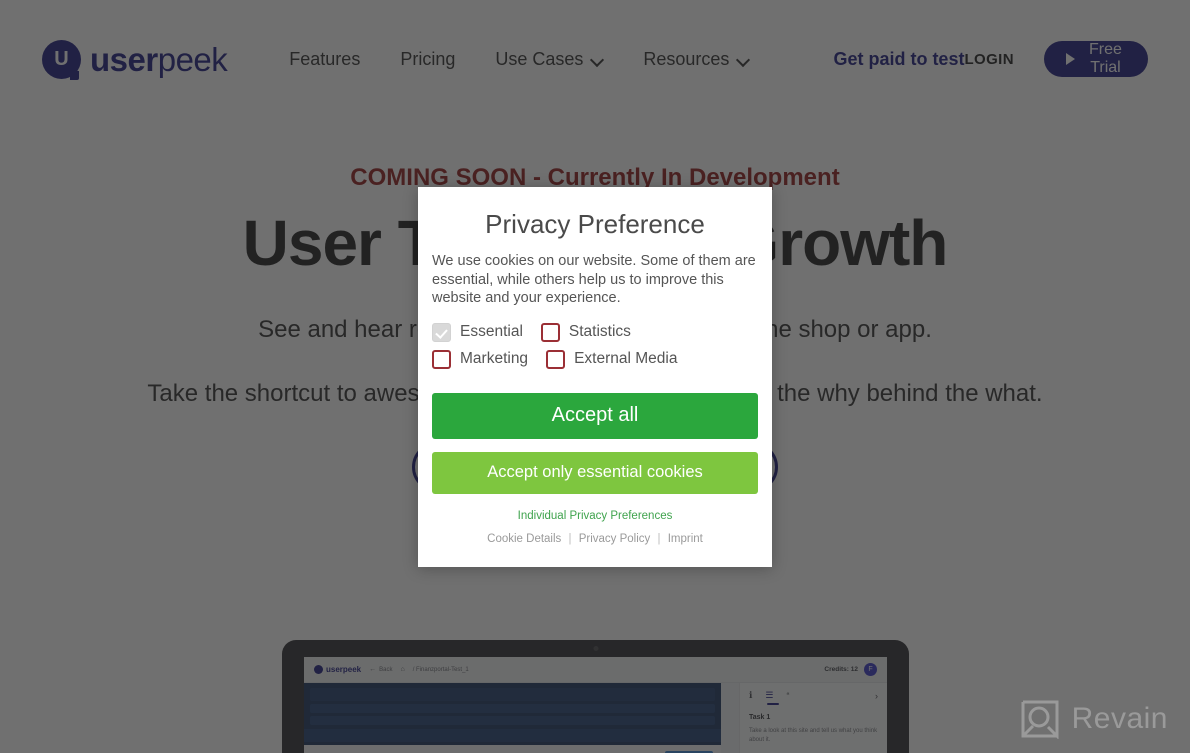  Describe the element at coordinates (626, 359) in the screenshot. I see `checkbox-external-media-label: External Media` at that location.